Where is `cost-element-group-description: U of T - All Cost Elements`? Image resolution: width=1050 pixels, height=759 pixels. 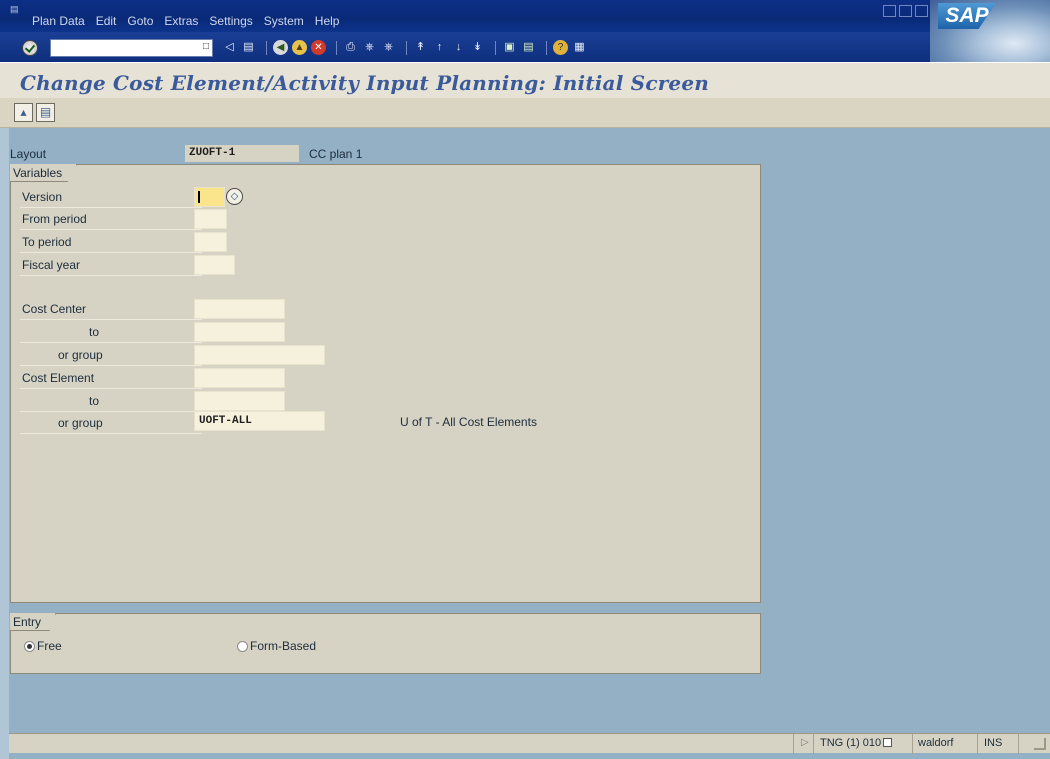
cost-element-group-description: U of T - All Cost Elements is located at coordinates (468, 422).